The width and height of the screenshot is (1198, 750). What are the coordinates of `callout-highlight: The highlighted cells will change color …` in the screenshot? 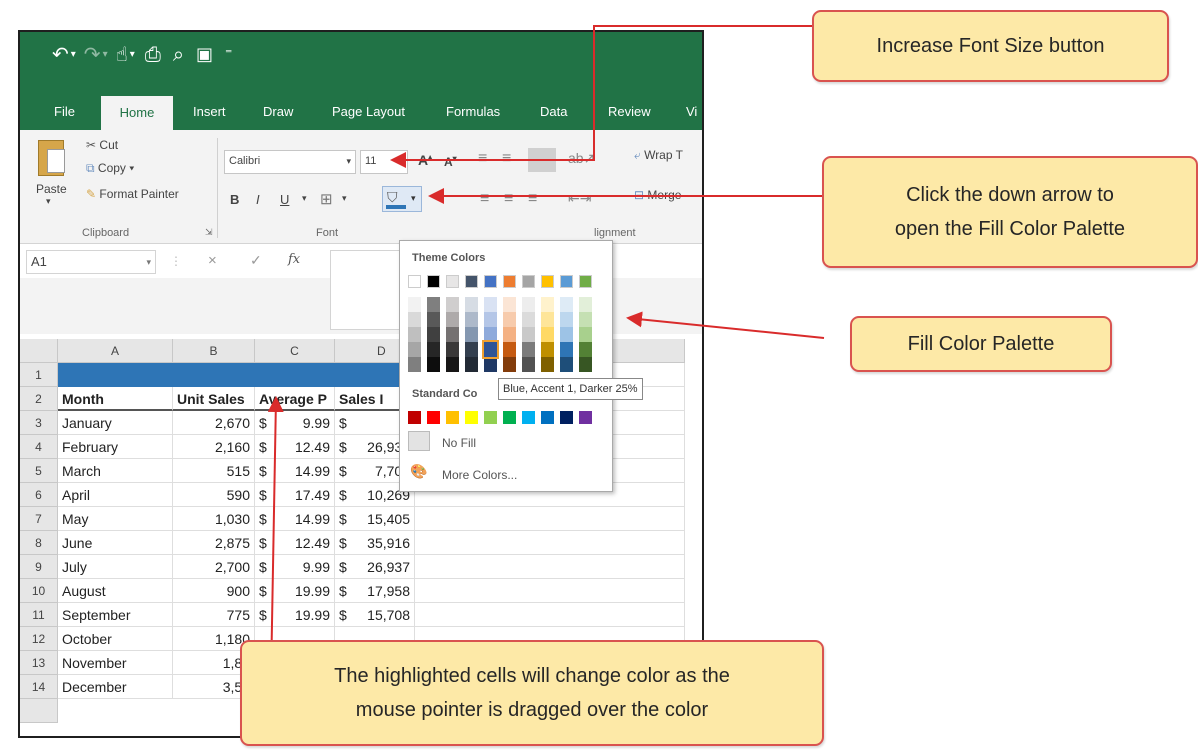 It's located at (532, 693).